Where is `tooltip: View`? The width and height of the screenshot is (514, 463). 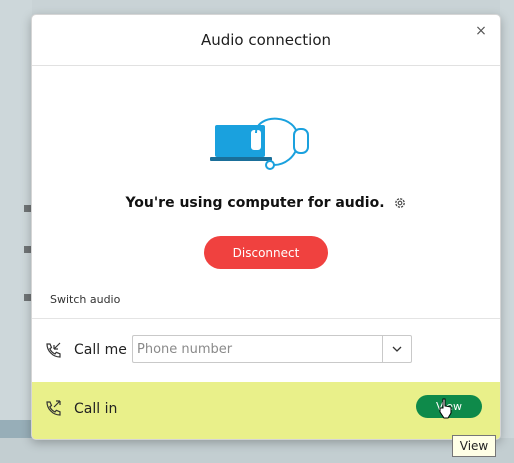 tooltip: View is located at coordinates (474, 446).